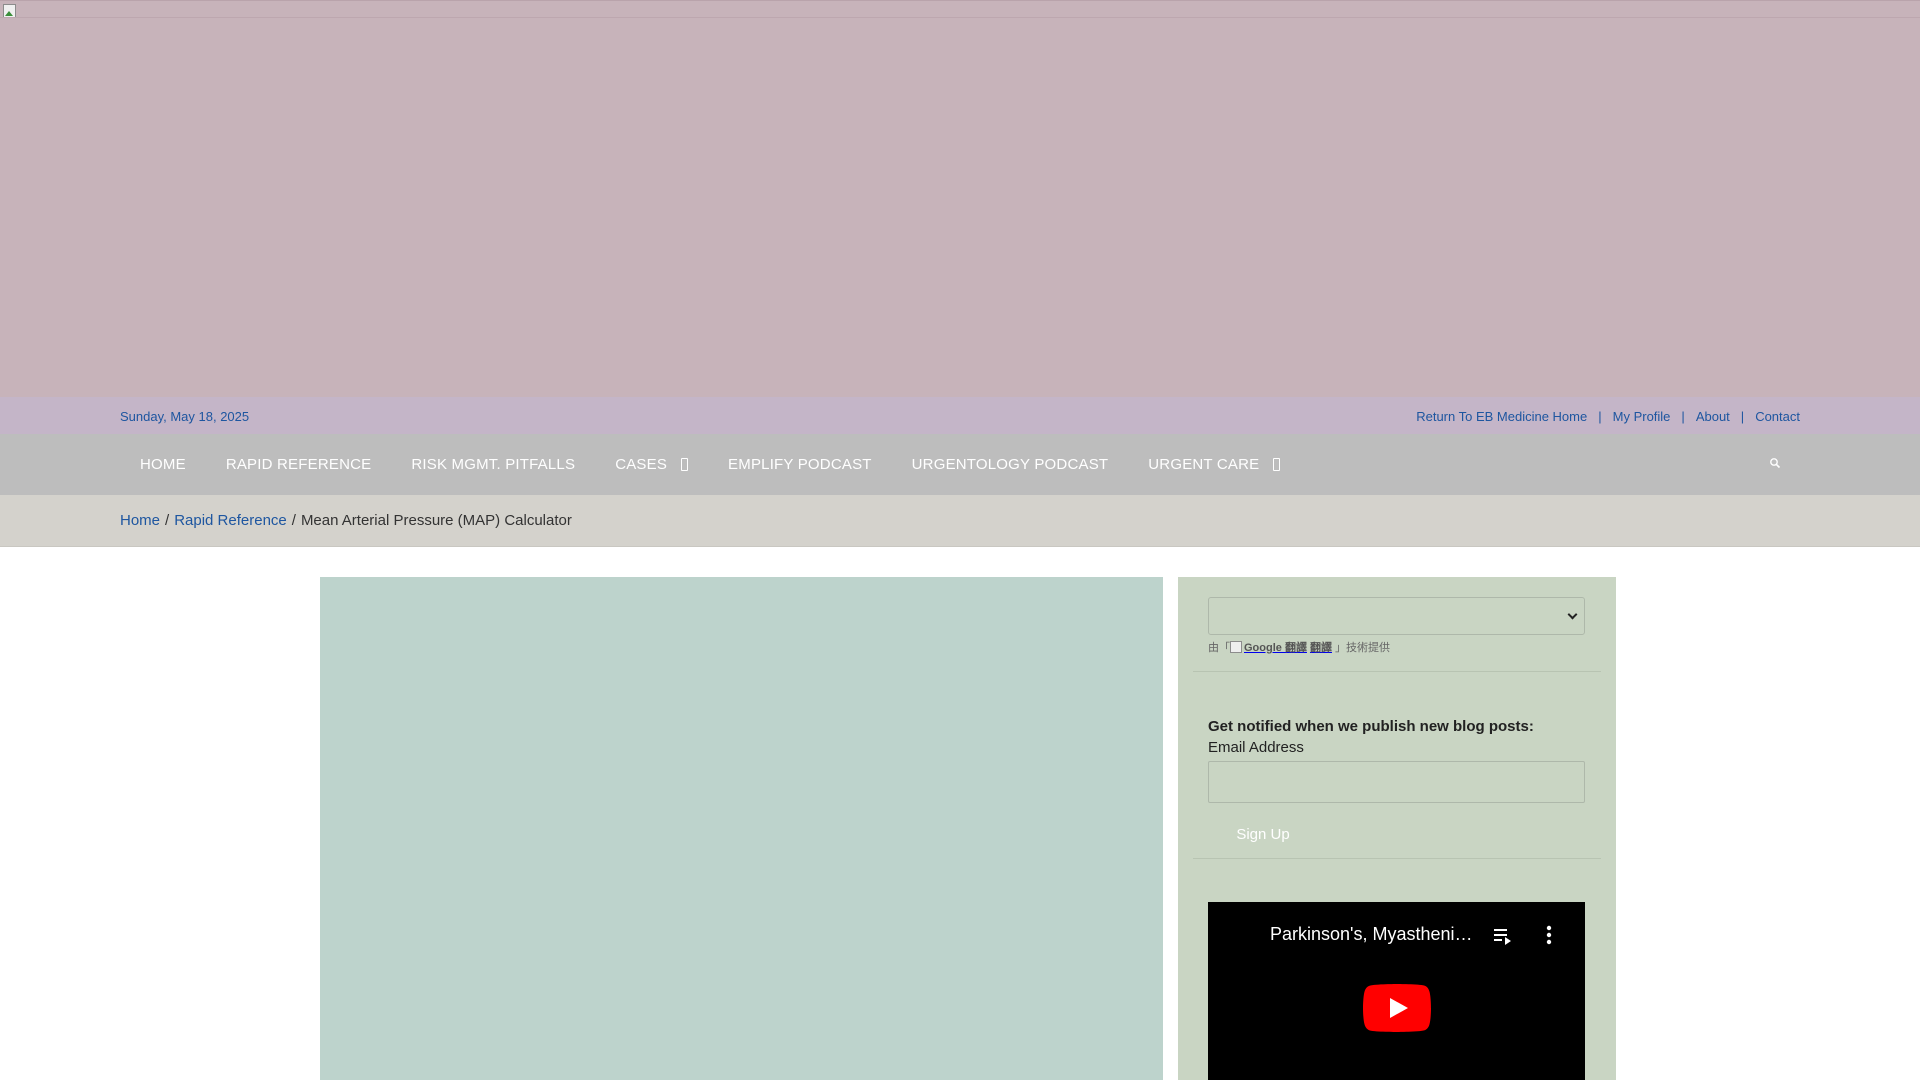 The image size is (1920, 1080). What do you see at coordinates (1236, 647) in the screenshot?
I see `broken-image-icon` at bounding box center [1236, 647].